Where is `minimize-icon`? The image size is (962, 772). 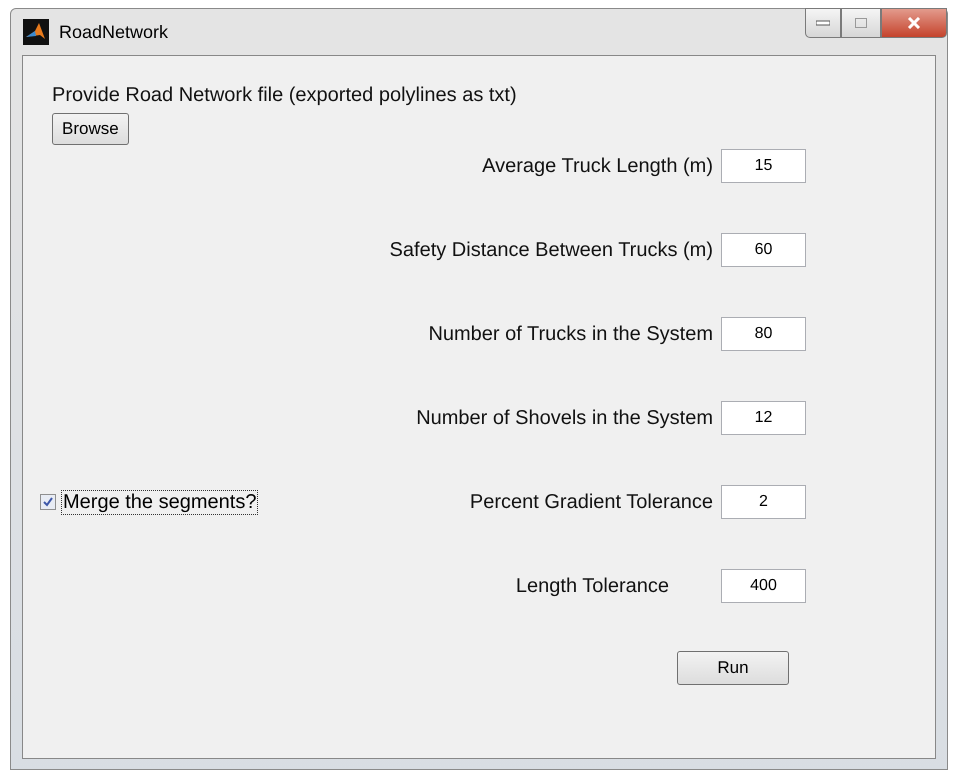
minimize-icon is located at coordinates (823, 23).